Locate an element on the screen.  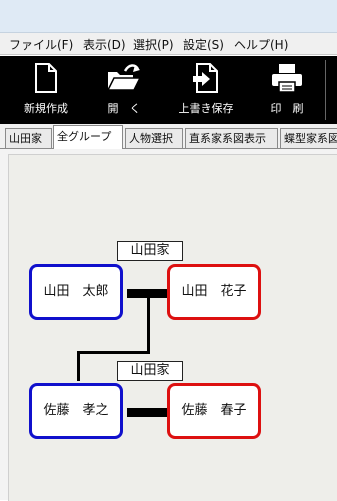
print-button: 印 刷 is located at coordinates (287, 90).